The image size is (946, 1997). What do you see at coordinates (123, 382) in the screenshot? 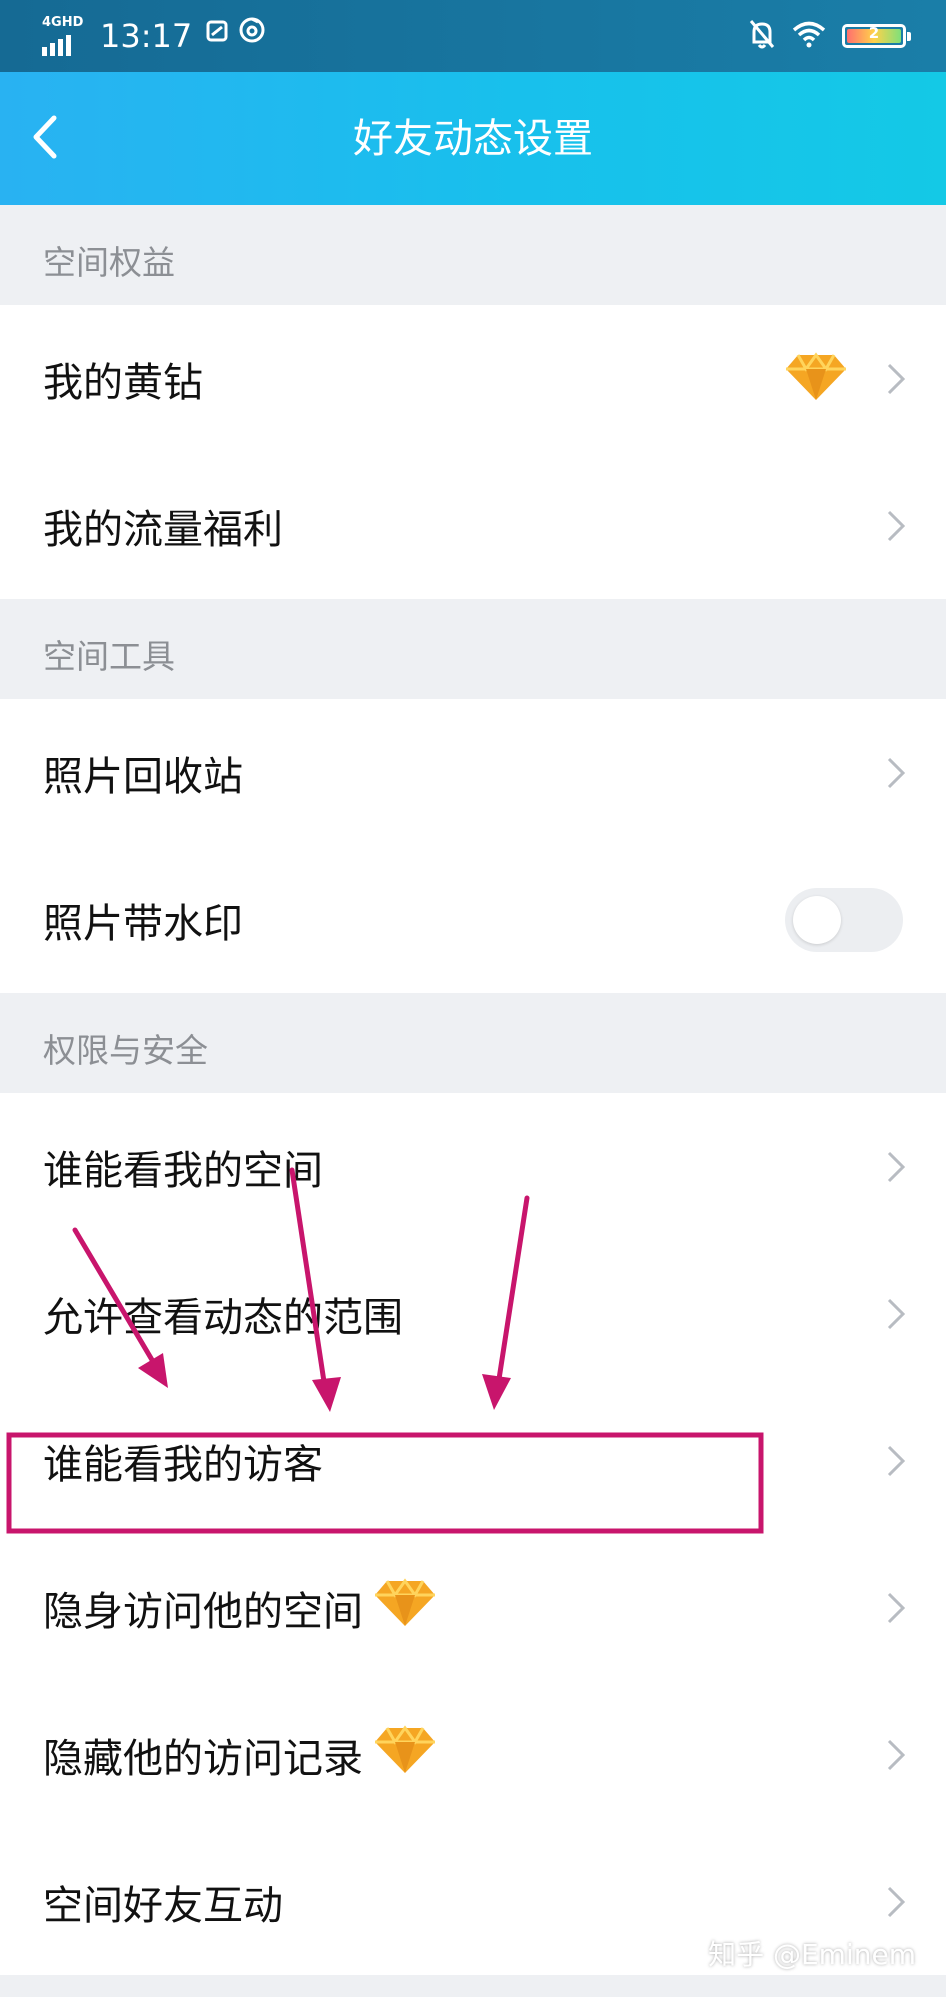
I see `list-item-label: 我的黄钻` at bounding box center [123, 382].